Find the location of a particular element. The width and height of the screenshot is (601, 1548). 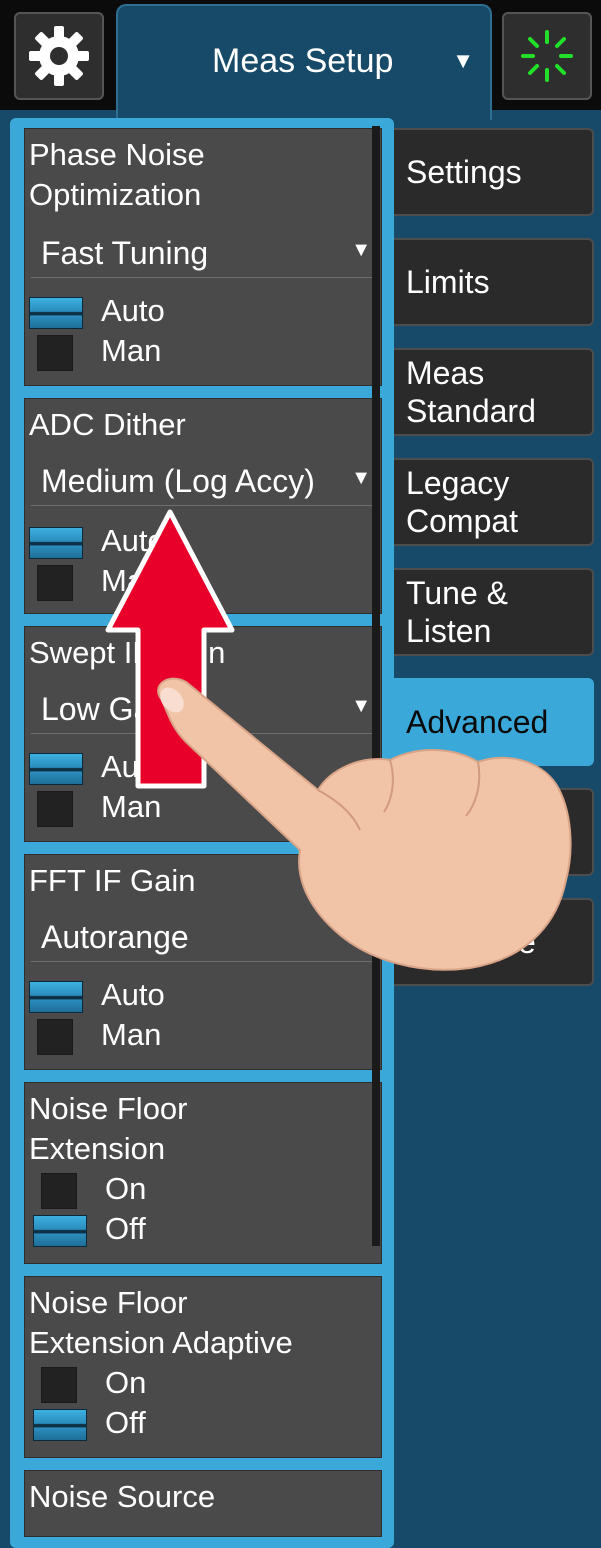

side-button-label: Tune & is located at coordinates (457, 593).